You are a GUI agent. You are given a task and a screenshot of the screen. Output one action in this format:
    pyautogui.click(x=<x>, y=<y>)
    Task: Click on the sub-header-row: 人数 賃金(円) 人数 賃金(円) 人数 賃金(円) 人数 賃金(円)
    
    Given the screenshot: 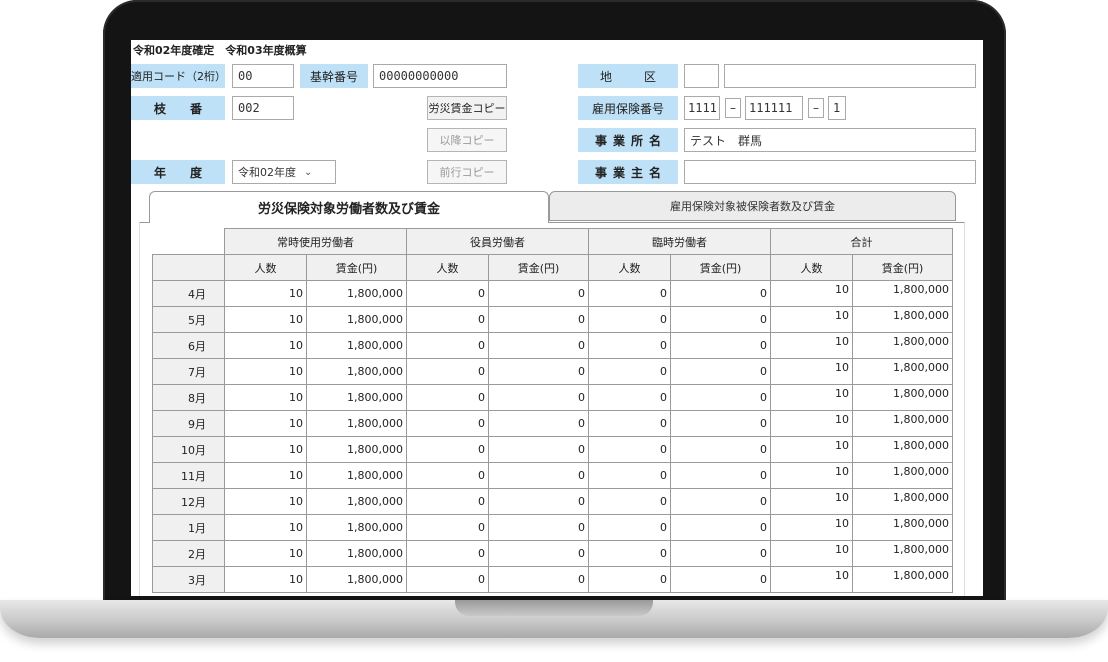 What is the action you would take?
    pyautogui.click(x=552, y=267)
    